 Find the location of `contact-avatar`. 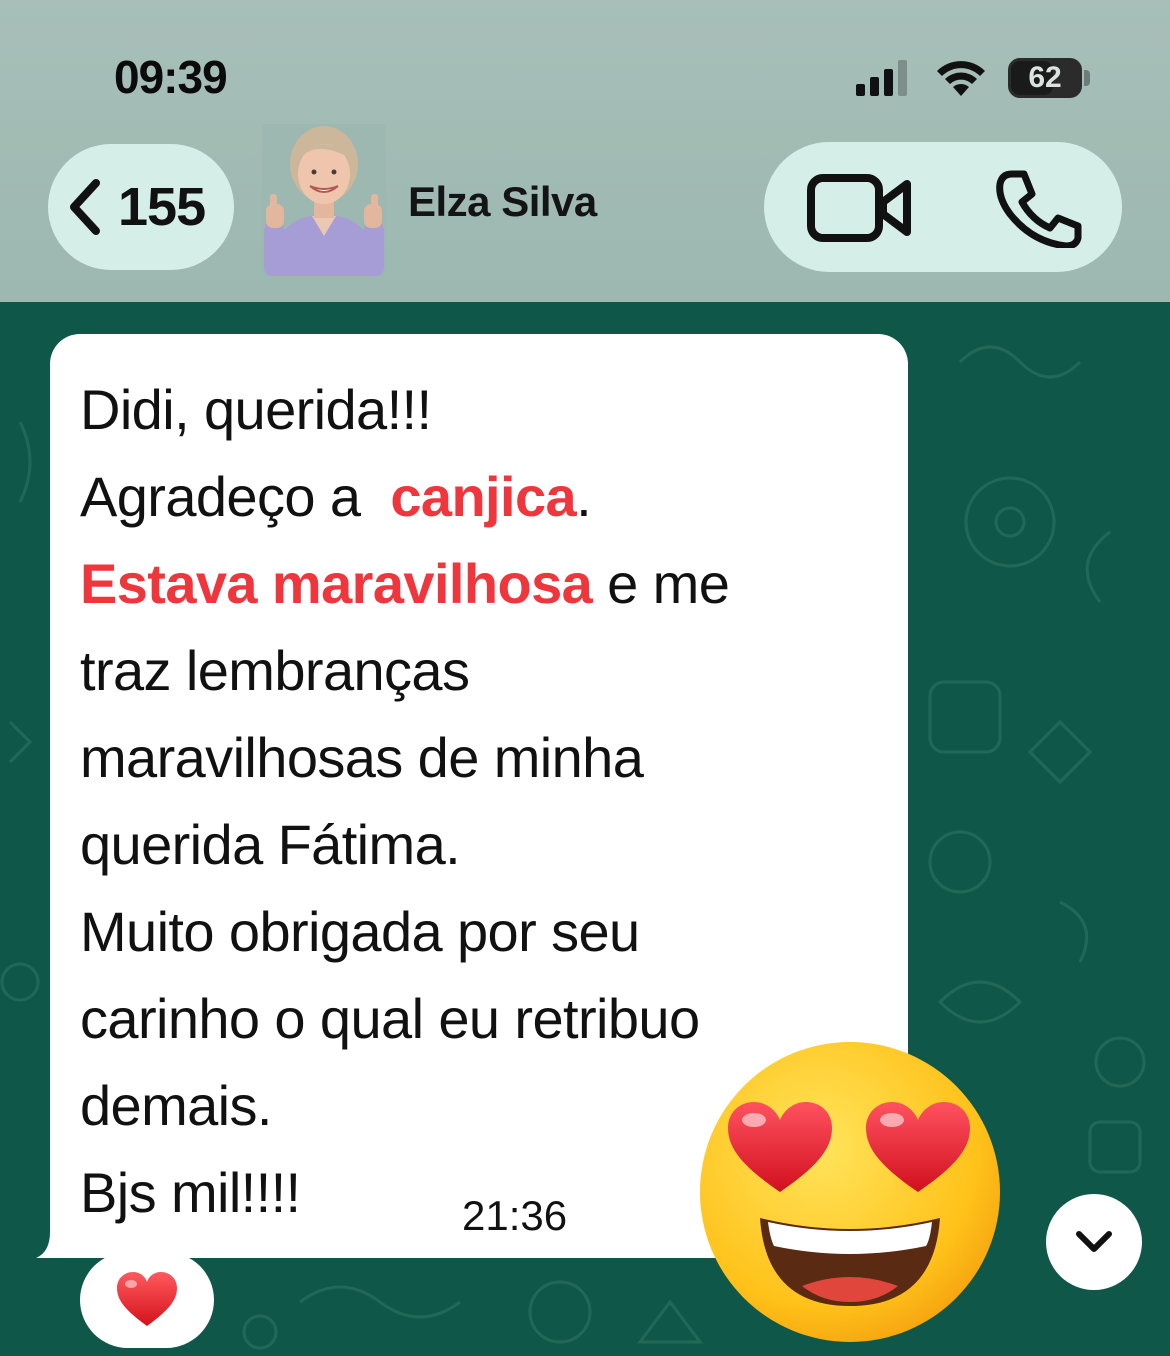

contact-avatar is located at coordinates (324, 200).